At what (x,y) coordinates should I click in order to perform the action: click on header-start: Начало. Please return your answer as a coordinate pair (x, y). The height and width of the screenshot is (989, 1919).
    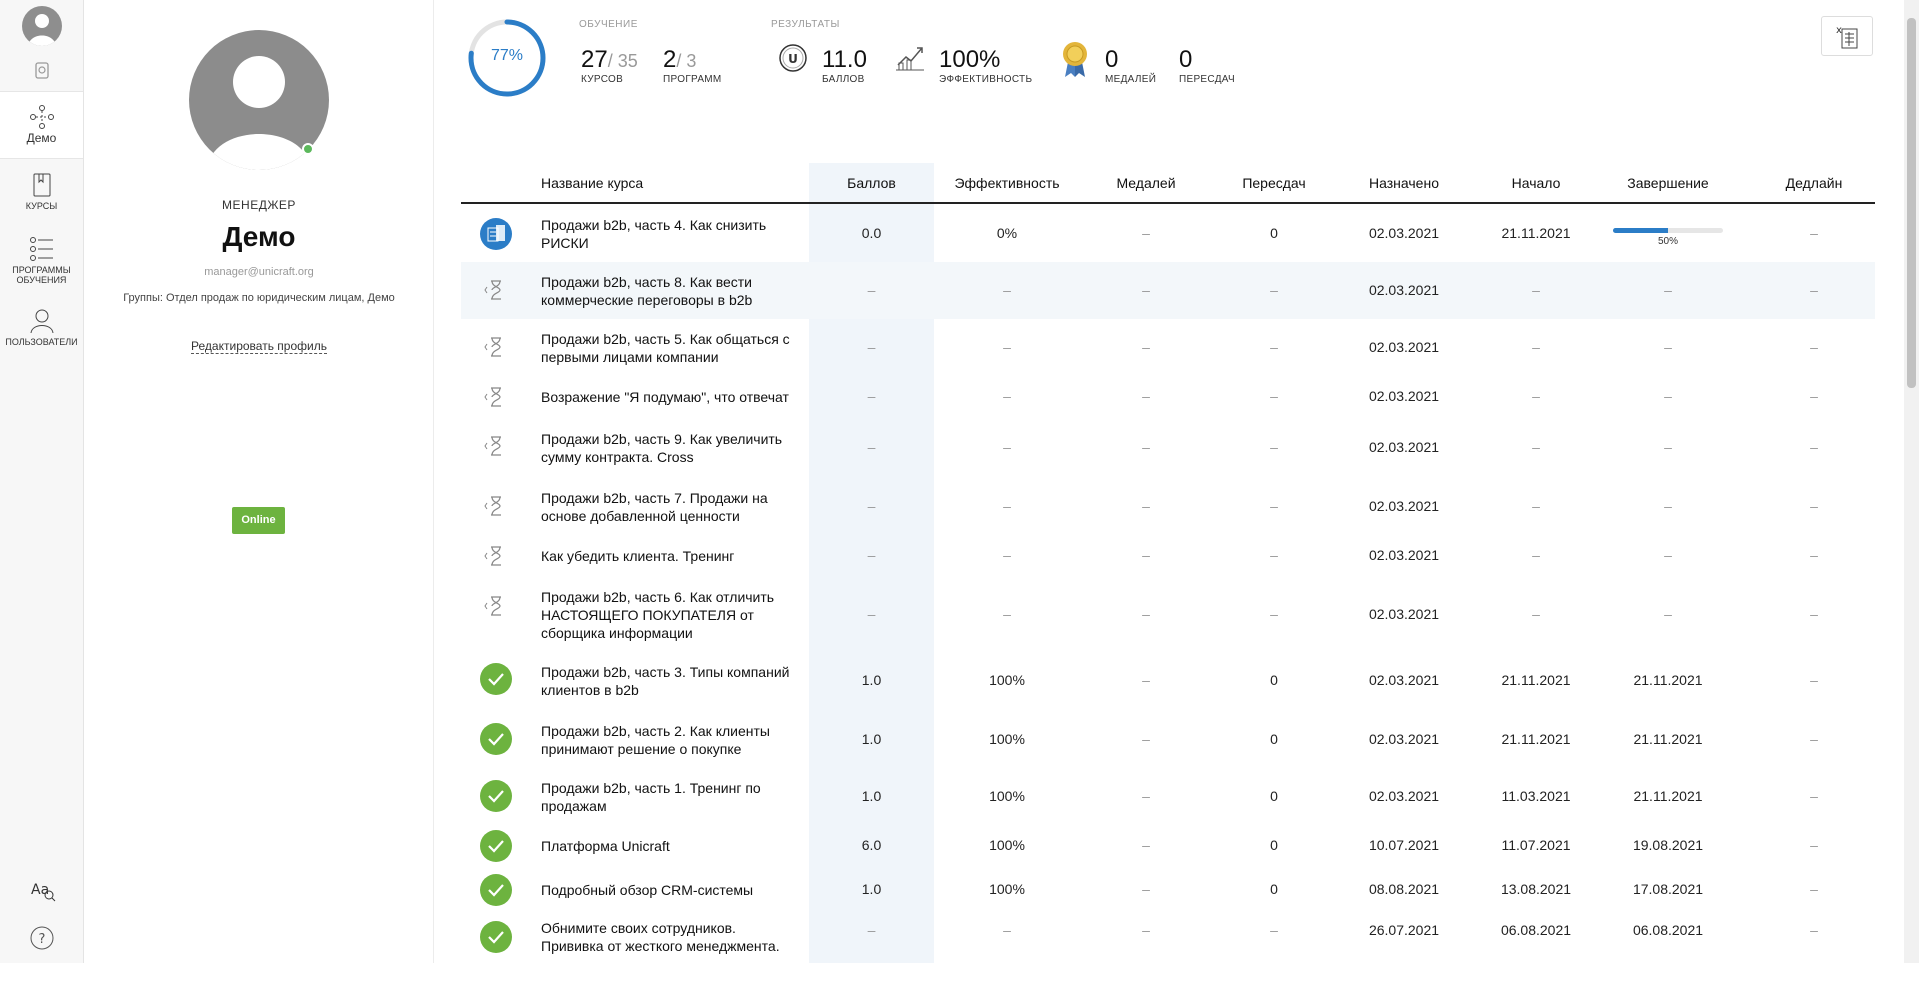
    Looking at the image, I should click on (1536, 183).